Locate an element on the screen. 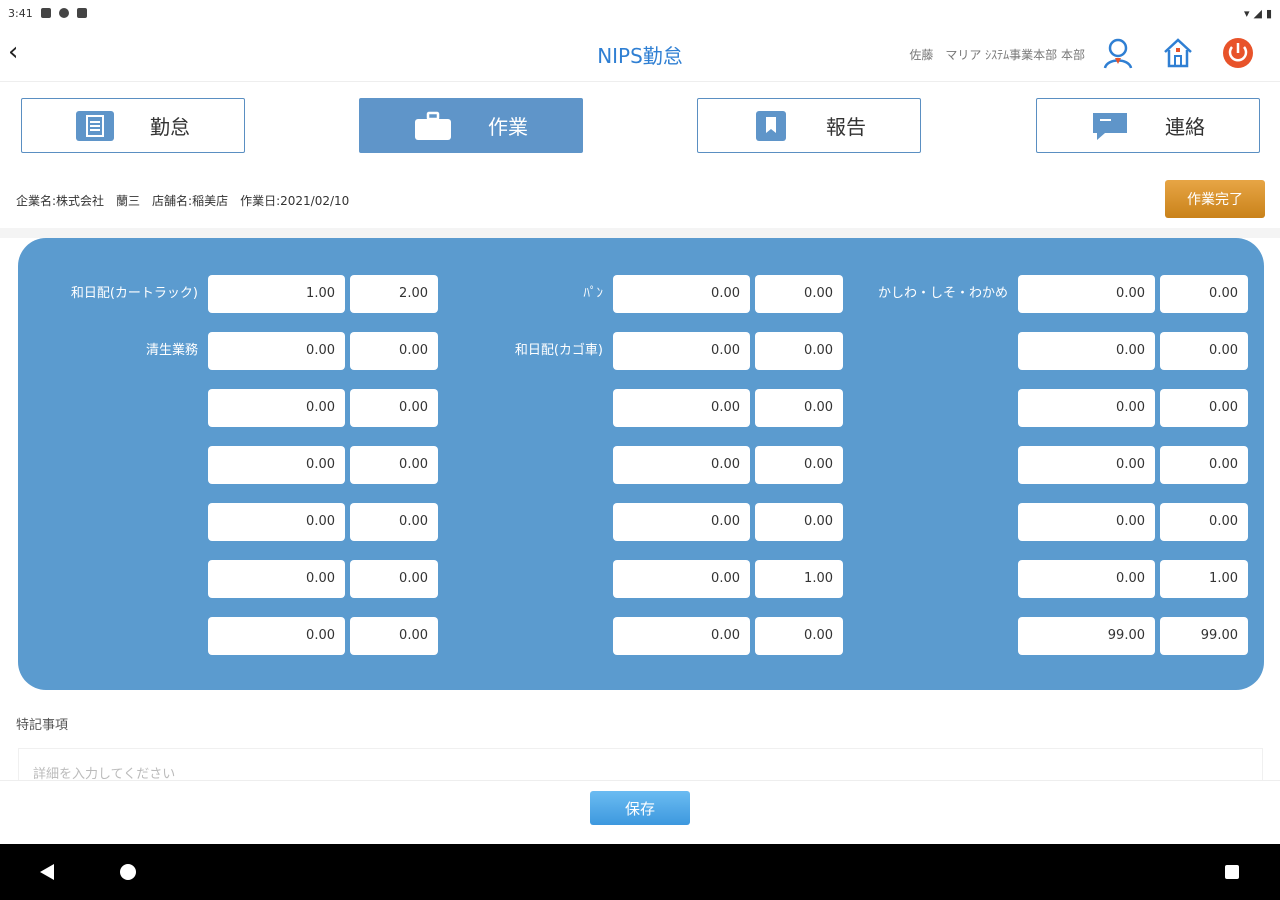 The image size is (1280, 900). app-header: ‹ NIPS勤怠 佐藤 マリア ｼｽﾃﾑ事業本部 本部 is located at coordinates (640, 54).